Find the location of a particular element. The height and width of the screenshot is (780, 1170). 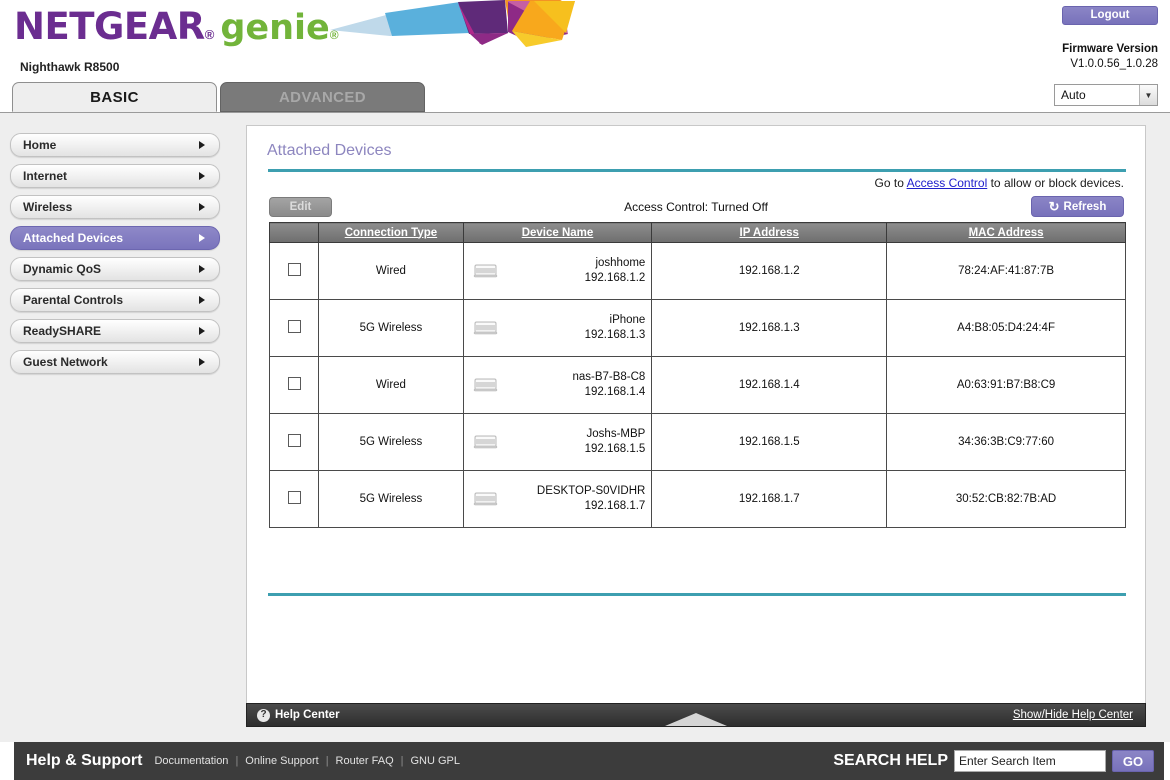

device-name-text: nas-B7-B8-C8 192.168.1.4 is located at coordinates (572, 385).